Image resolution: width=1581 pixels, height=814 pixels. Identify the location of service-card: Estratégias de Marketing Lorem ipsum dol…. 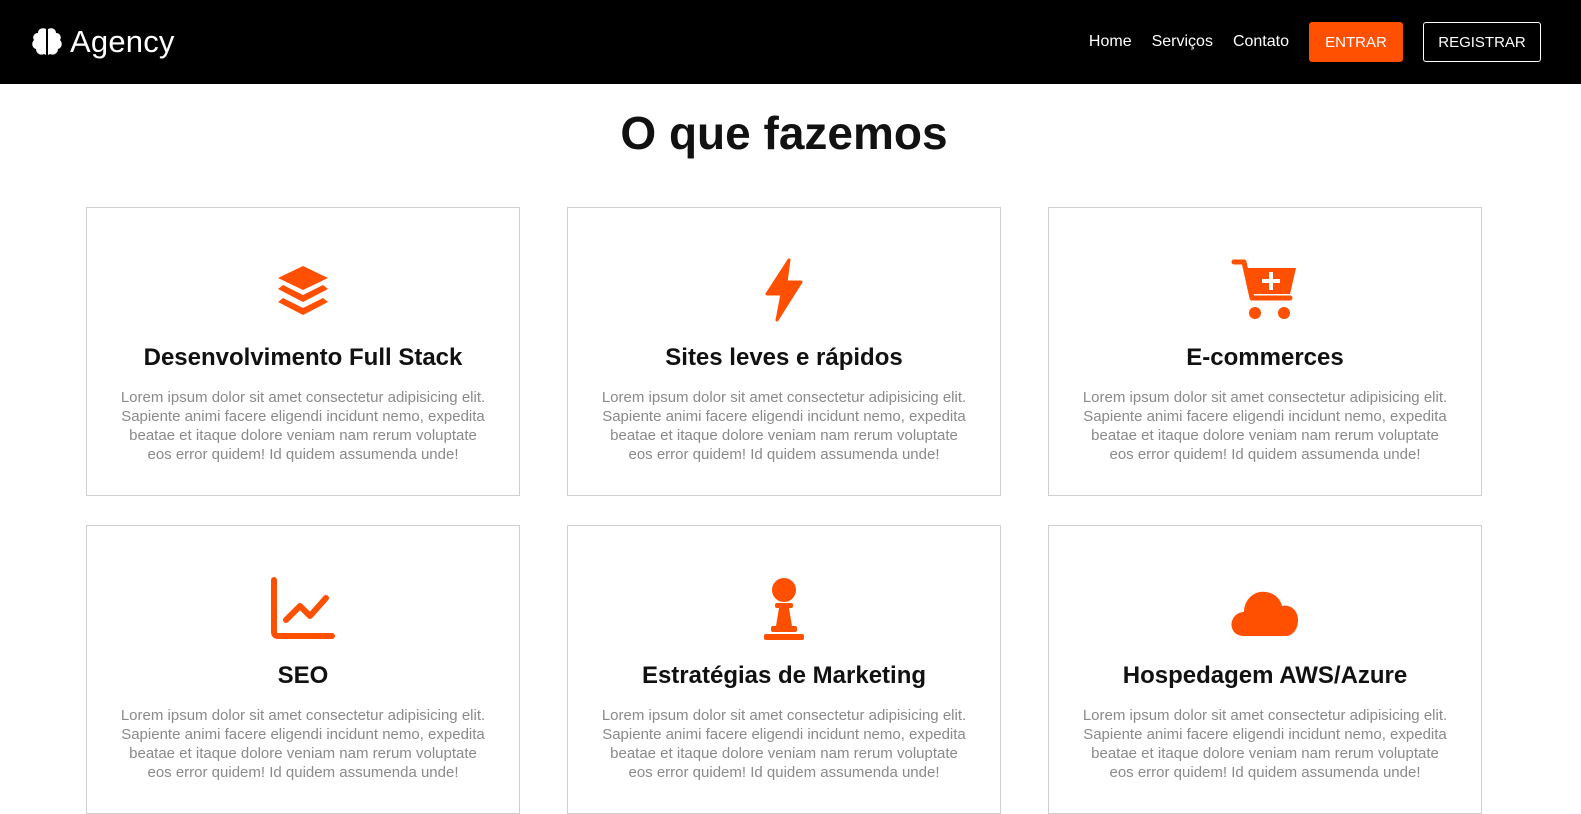
(784, 669).